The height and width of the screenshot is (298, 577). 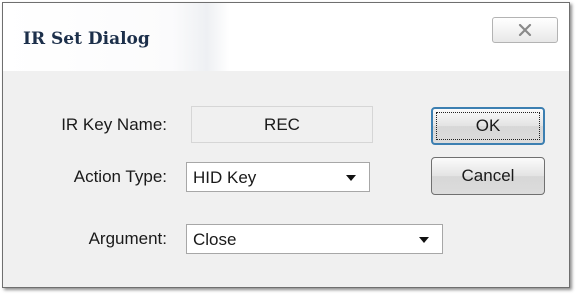 I want to click on dialog-title: IR Set Dialog, so click(x=86, y=39).